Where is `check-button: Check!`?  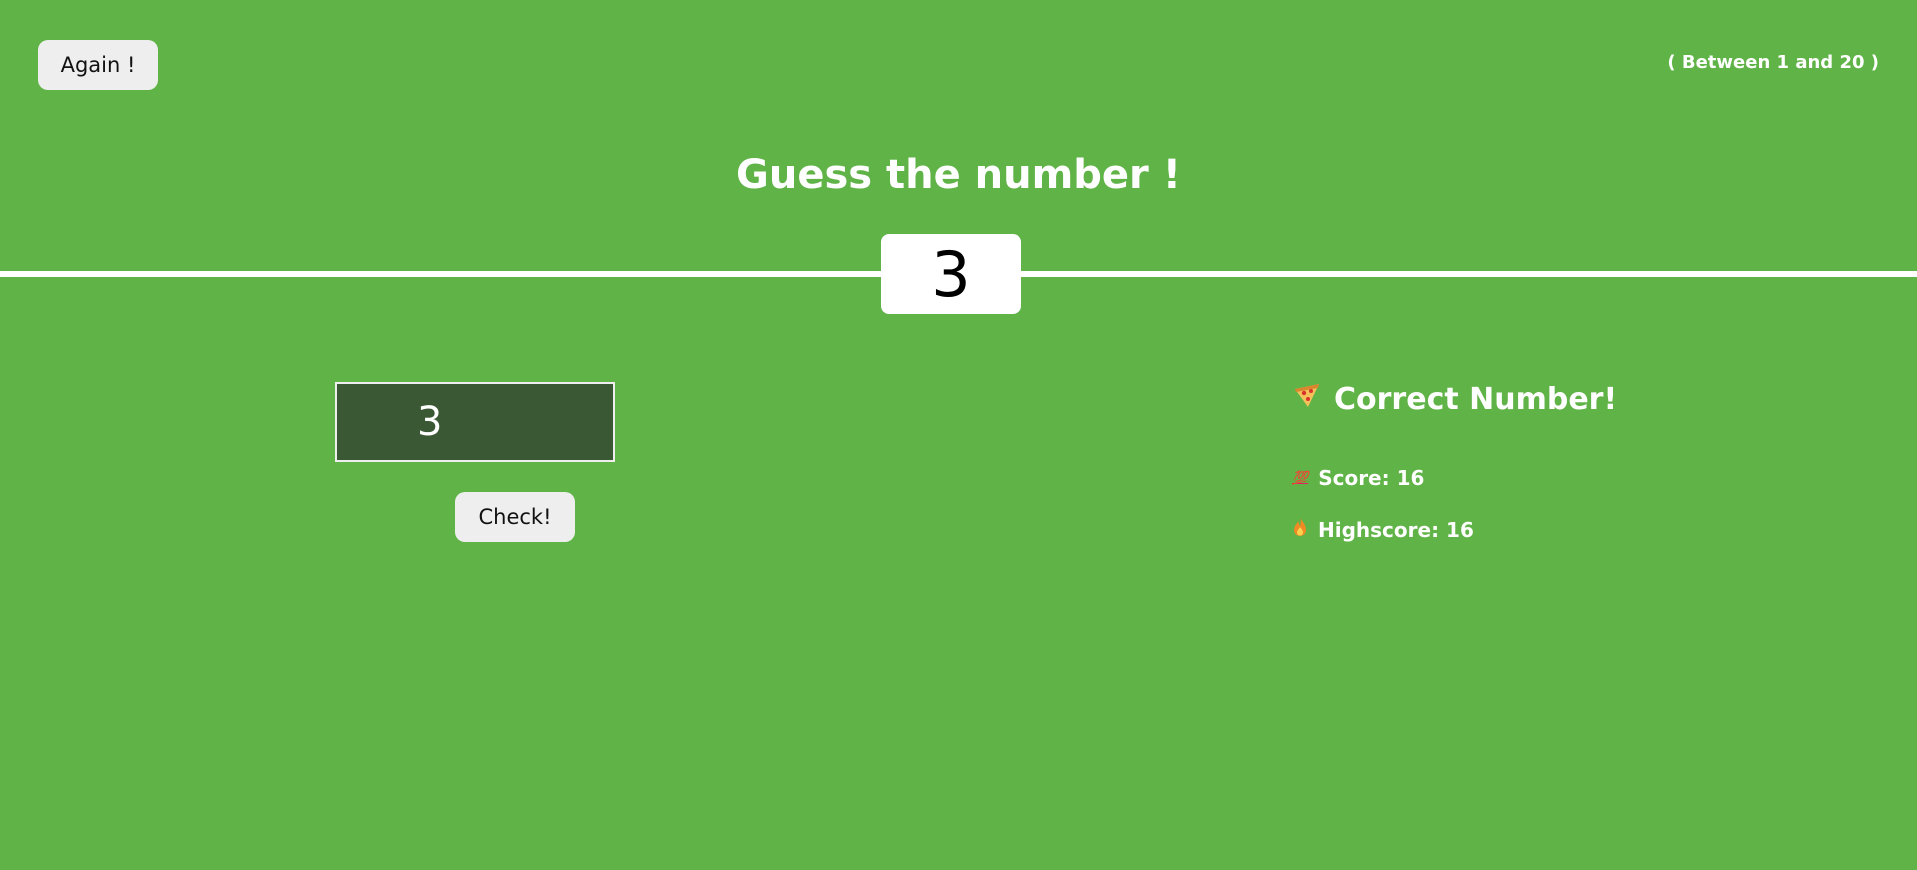
check-button: Check! is located at coordinates (515, 517).